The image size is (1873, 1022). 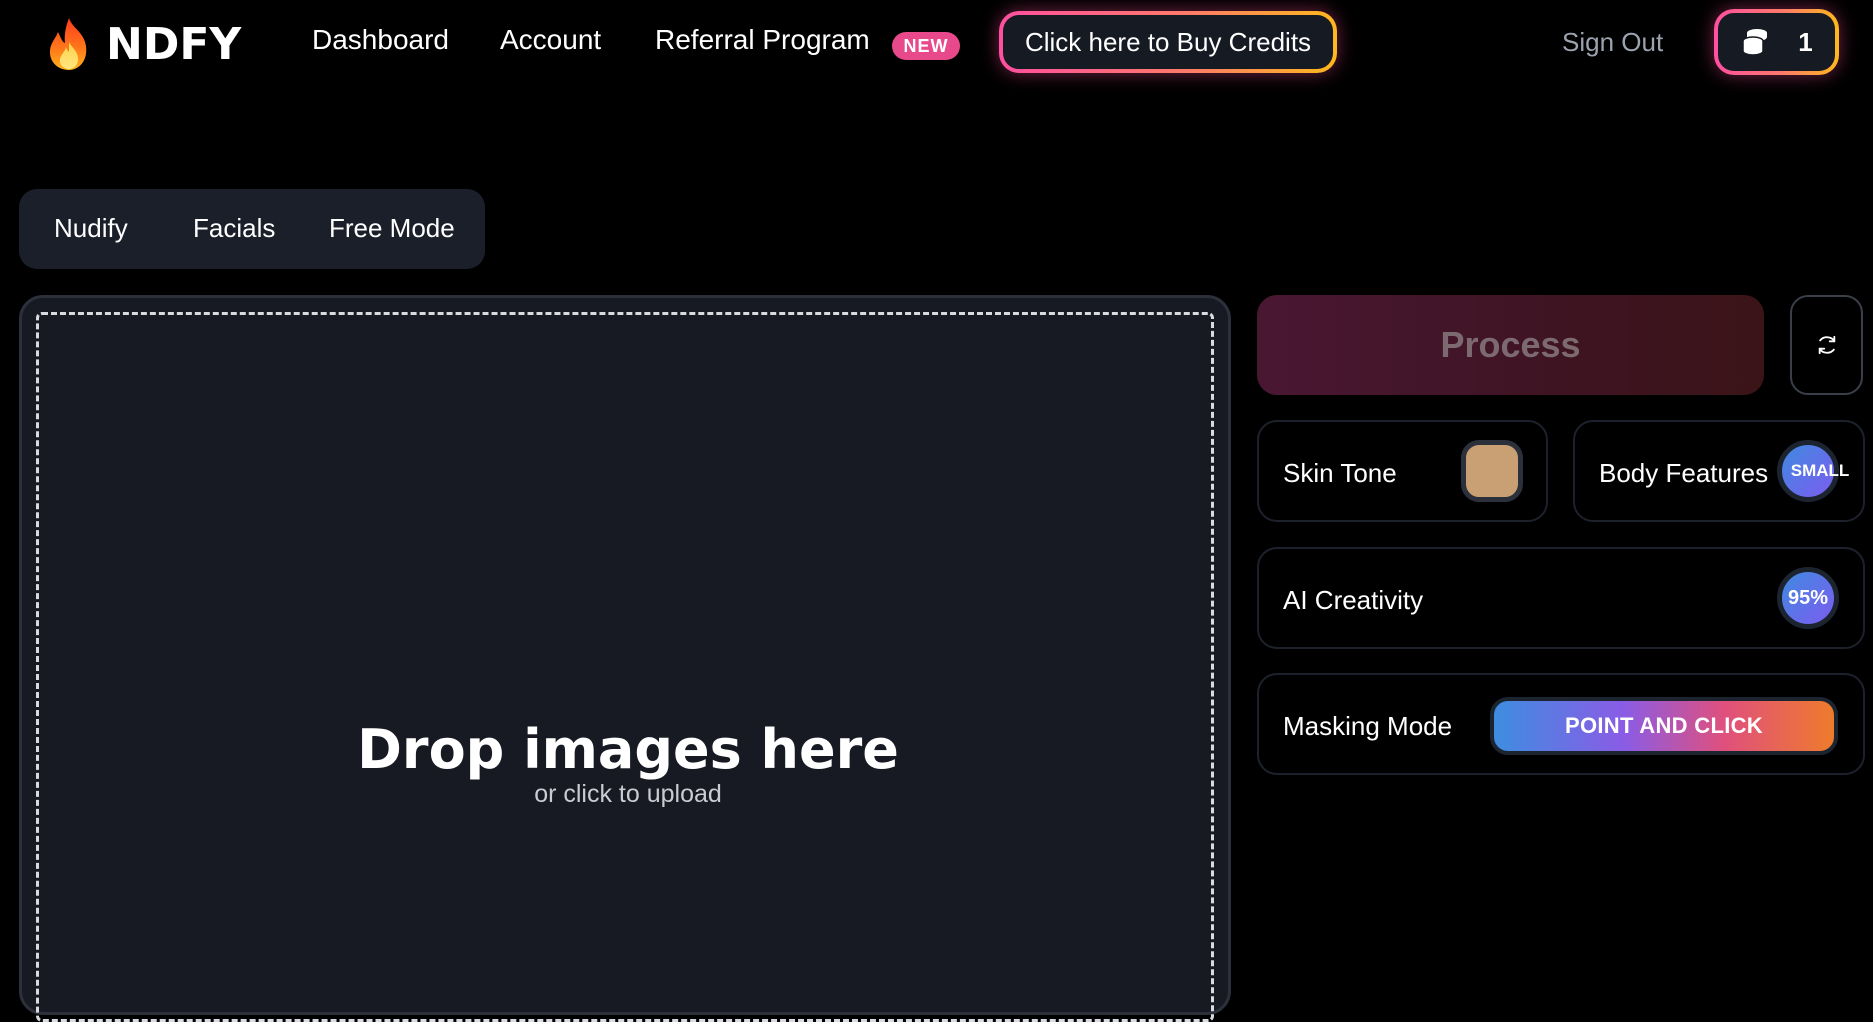 I want to click on credits-count: 1, so click(x=1805, y=41).